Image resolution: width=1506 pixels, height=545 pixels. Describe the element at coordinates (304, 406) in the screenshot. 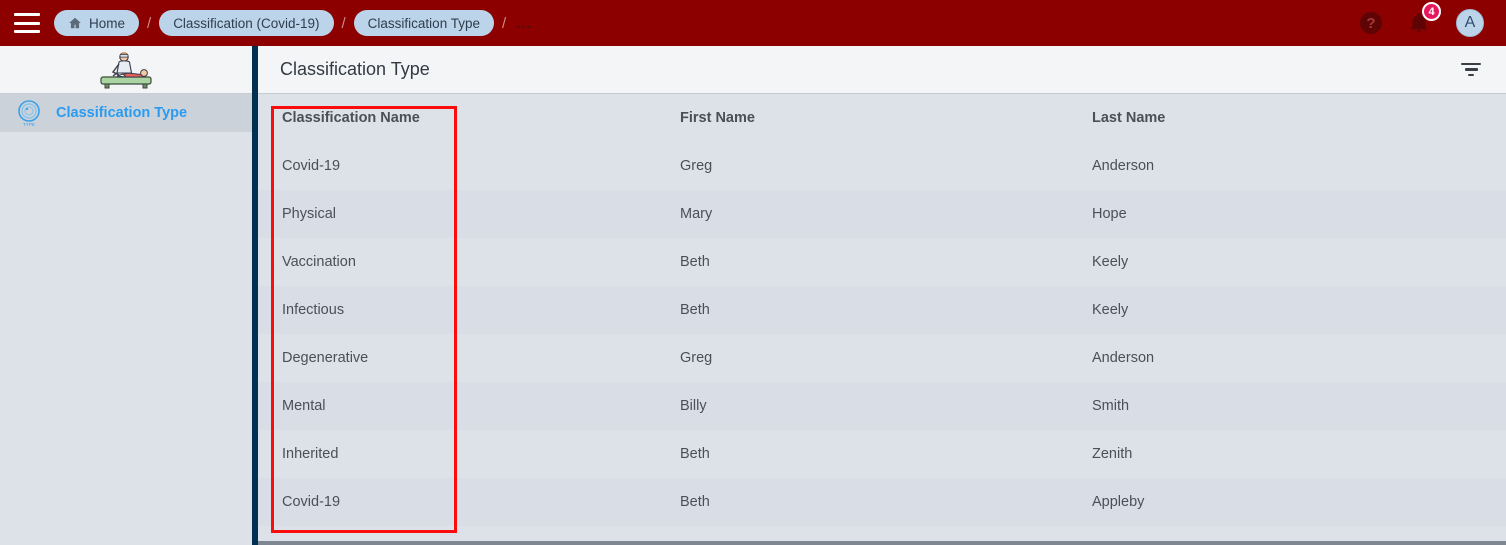

I see `cell-classification-name: Mental` at that location.